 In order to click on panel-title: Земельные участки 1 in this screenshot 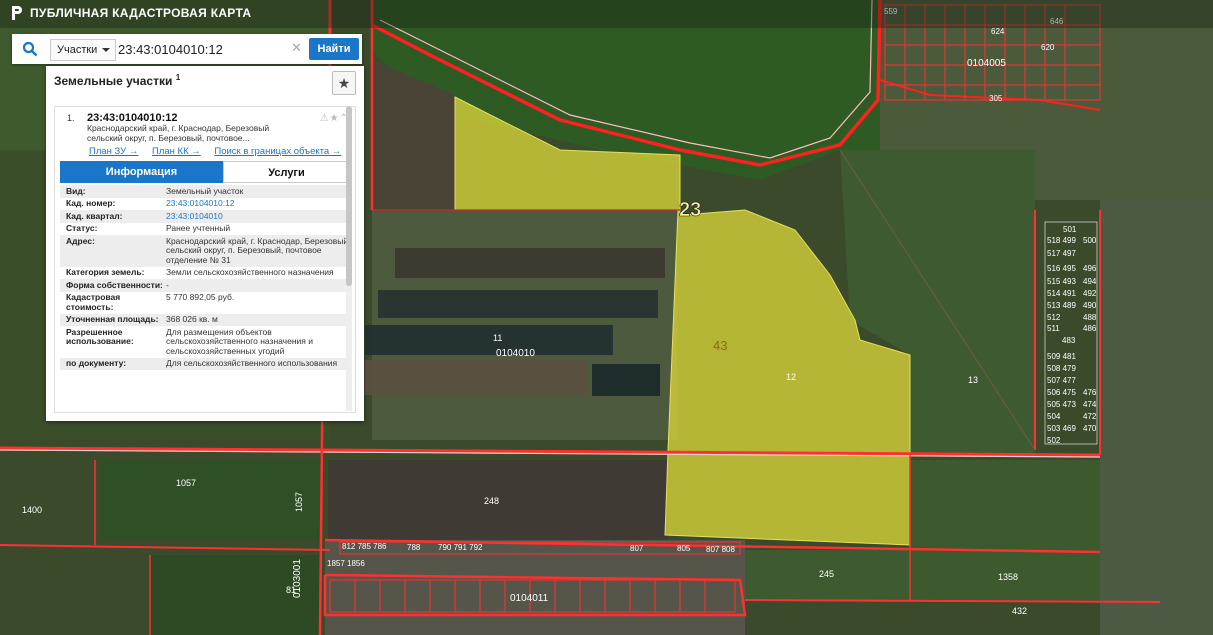, I will do `click(117, 80)`.